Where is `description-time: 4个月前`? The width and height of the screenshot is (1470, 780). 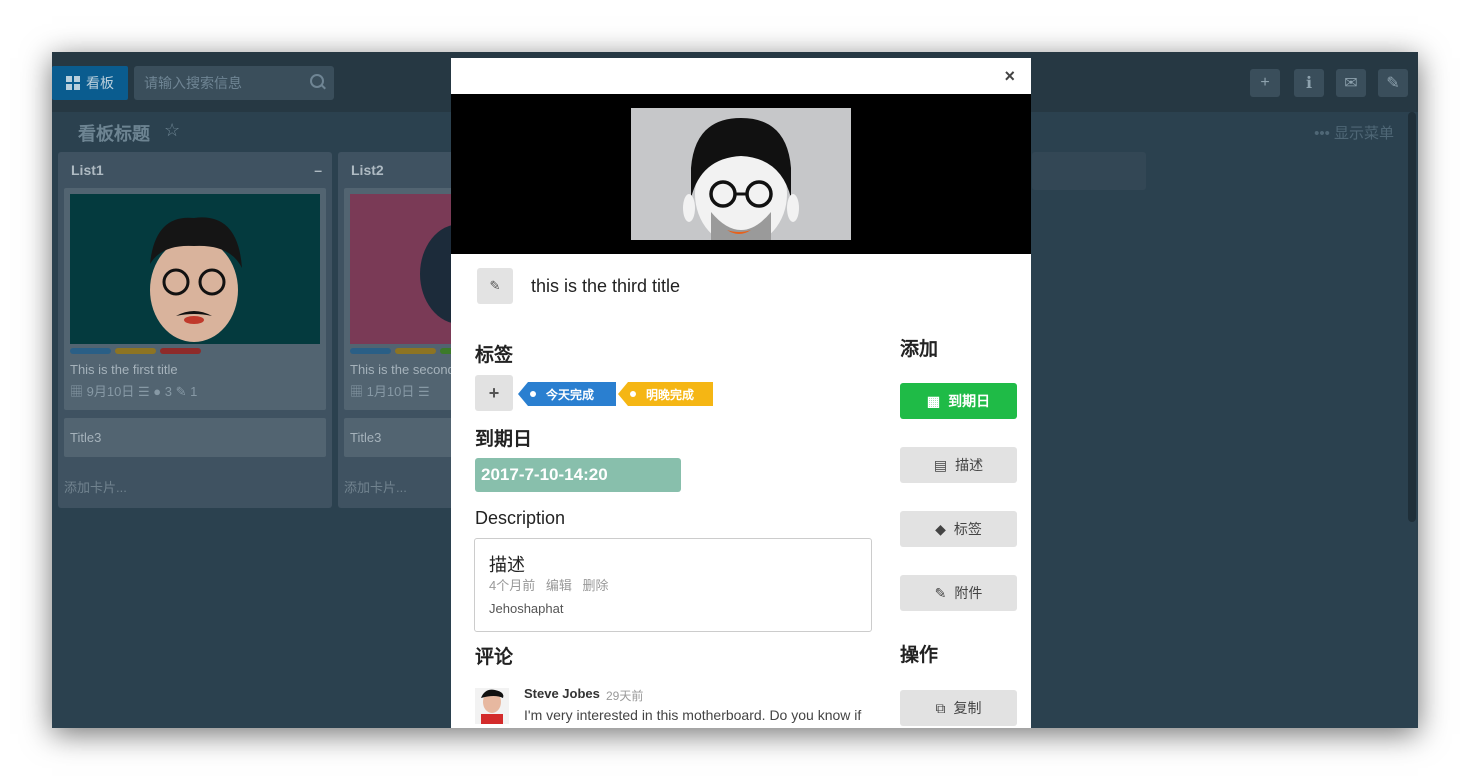 description-time: 4个月前 is located at coordinates (512, 585).